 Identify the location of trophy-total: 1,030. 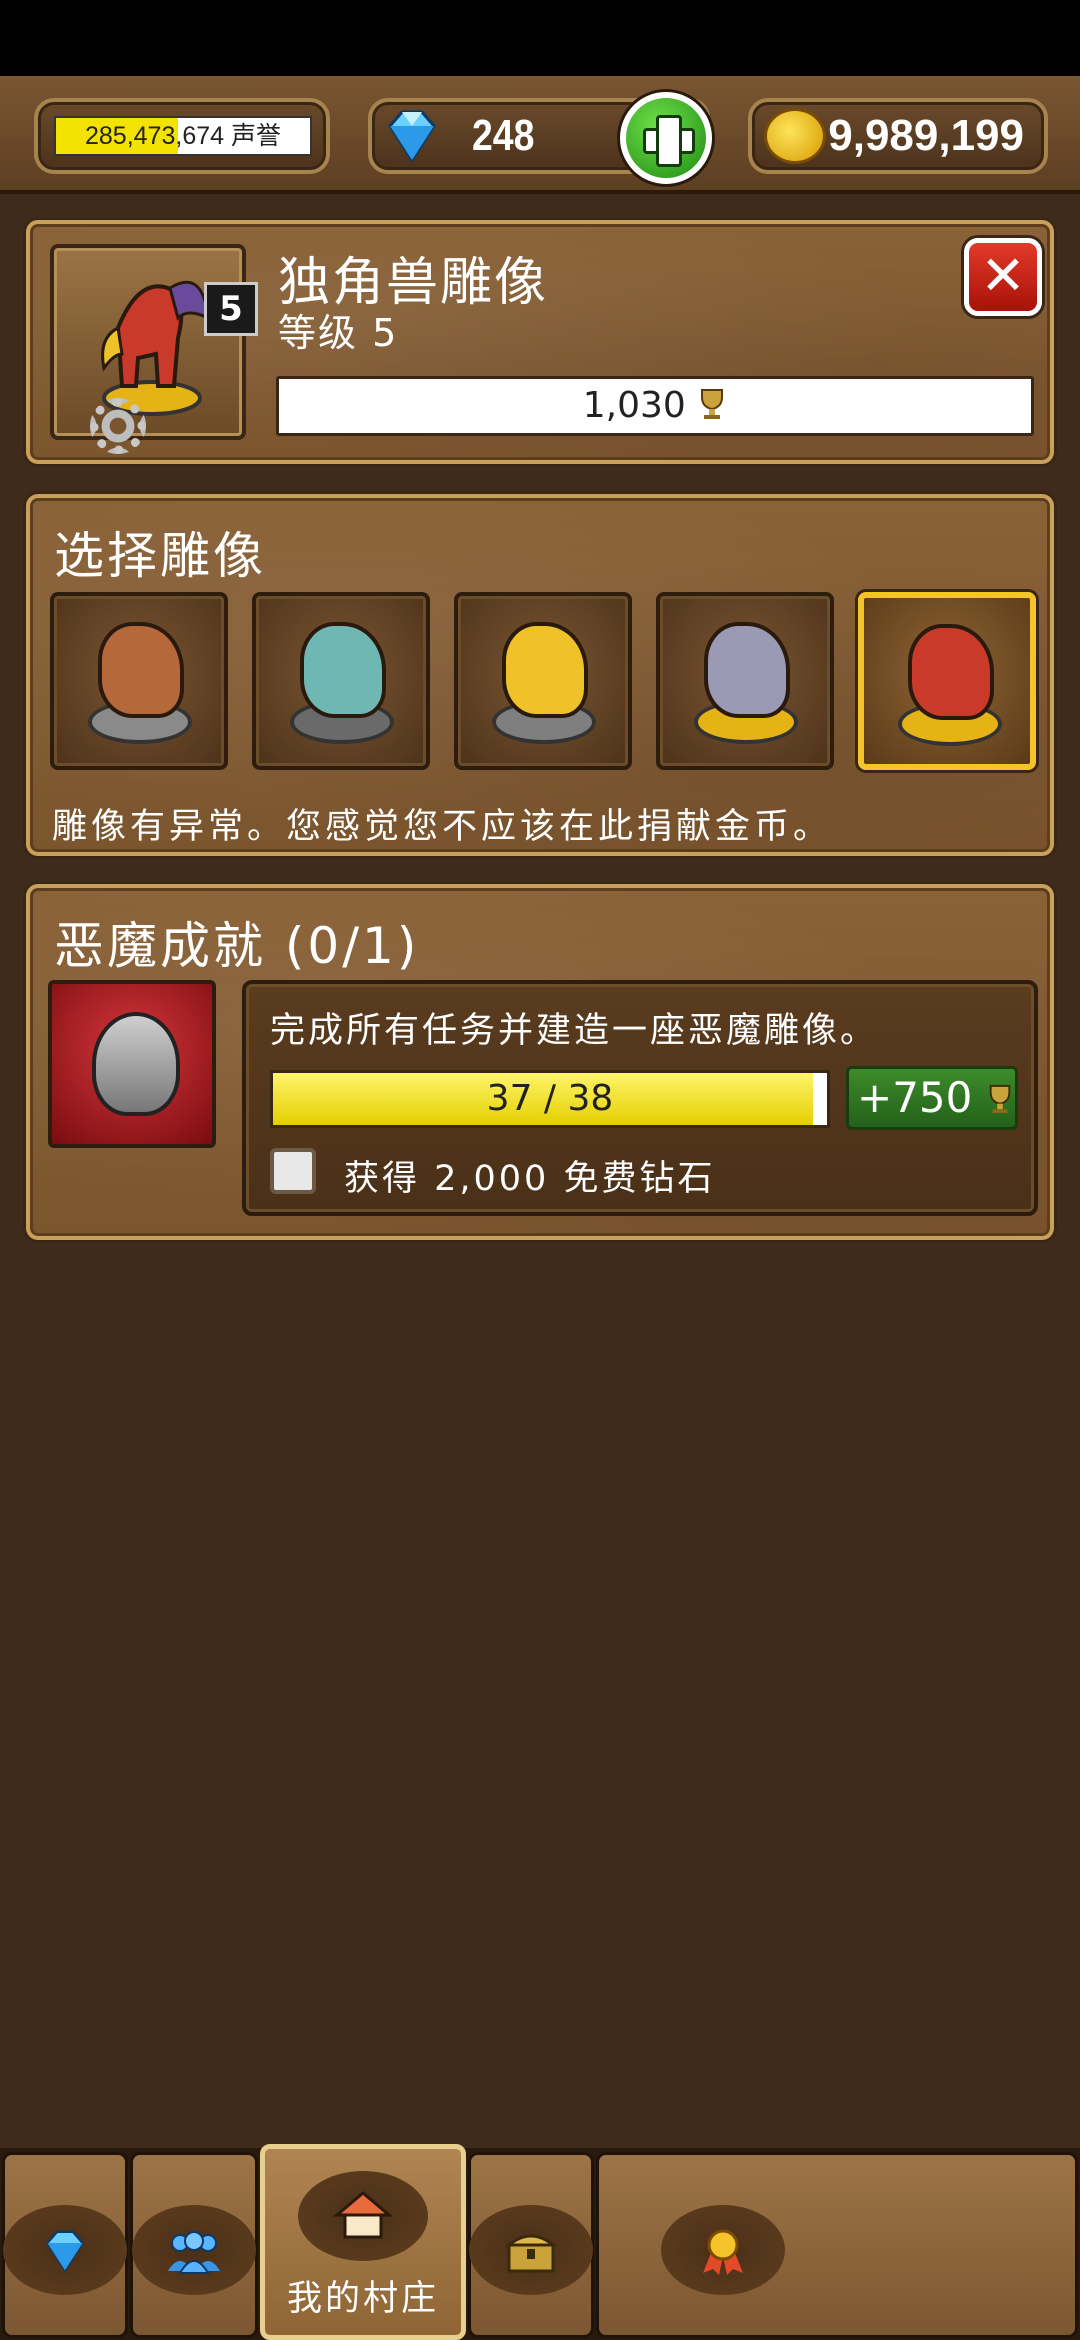
(655, 406).